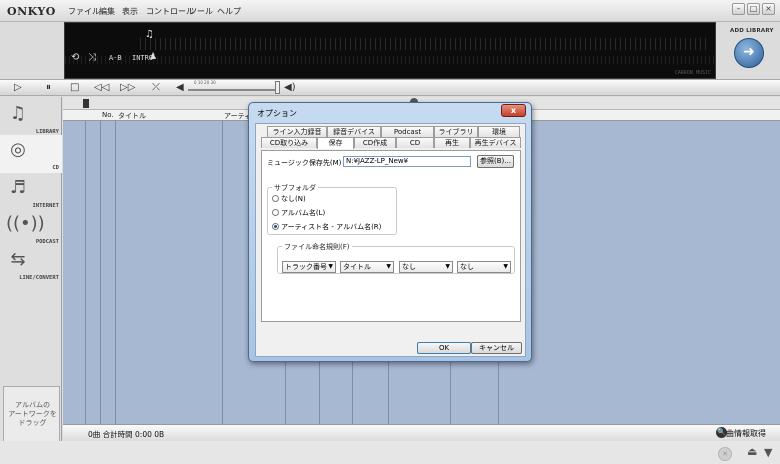  What do you see at coordinates (107, 11) in the screenshot?
I see `menu-edit: 編集` at bounding box center [107, 11].